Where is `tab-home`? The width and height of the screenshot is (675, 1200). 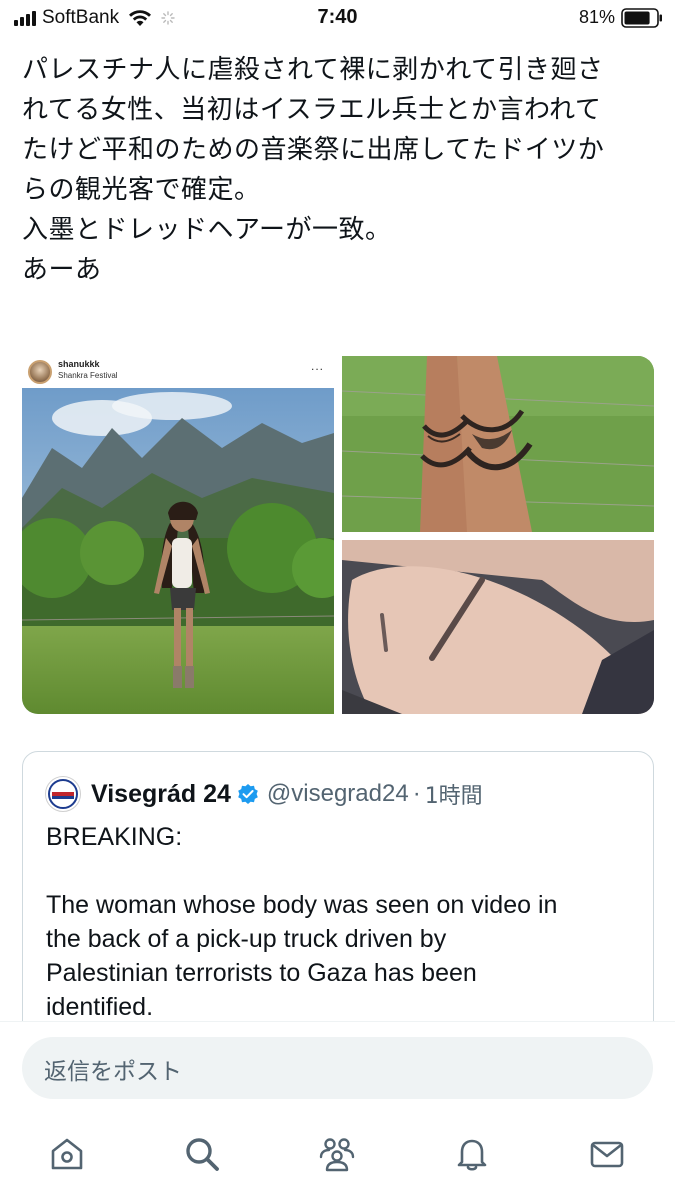
tab-home is located at coordinates (67, 1154).